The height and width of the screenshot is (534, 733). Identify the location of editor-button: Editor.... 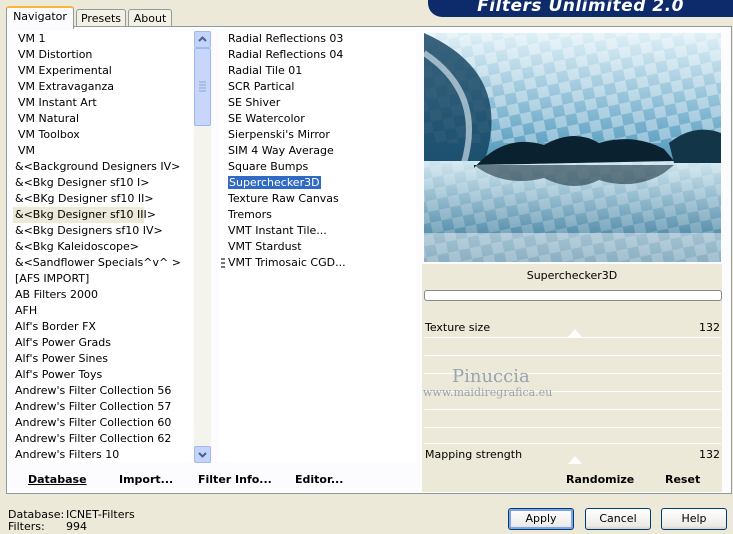
(319, 479).